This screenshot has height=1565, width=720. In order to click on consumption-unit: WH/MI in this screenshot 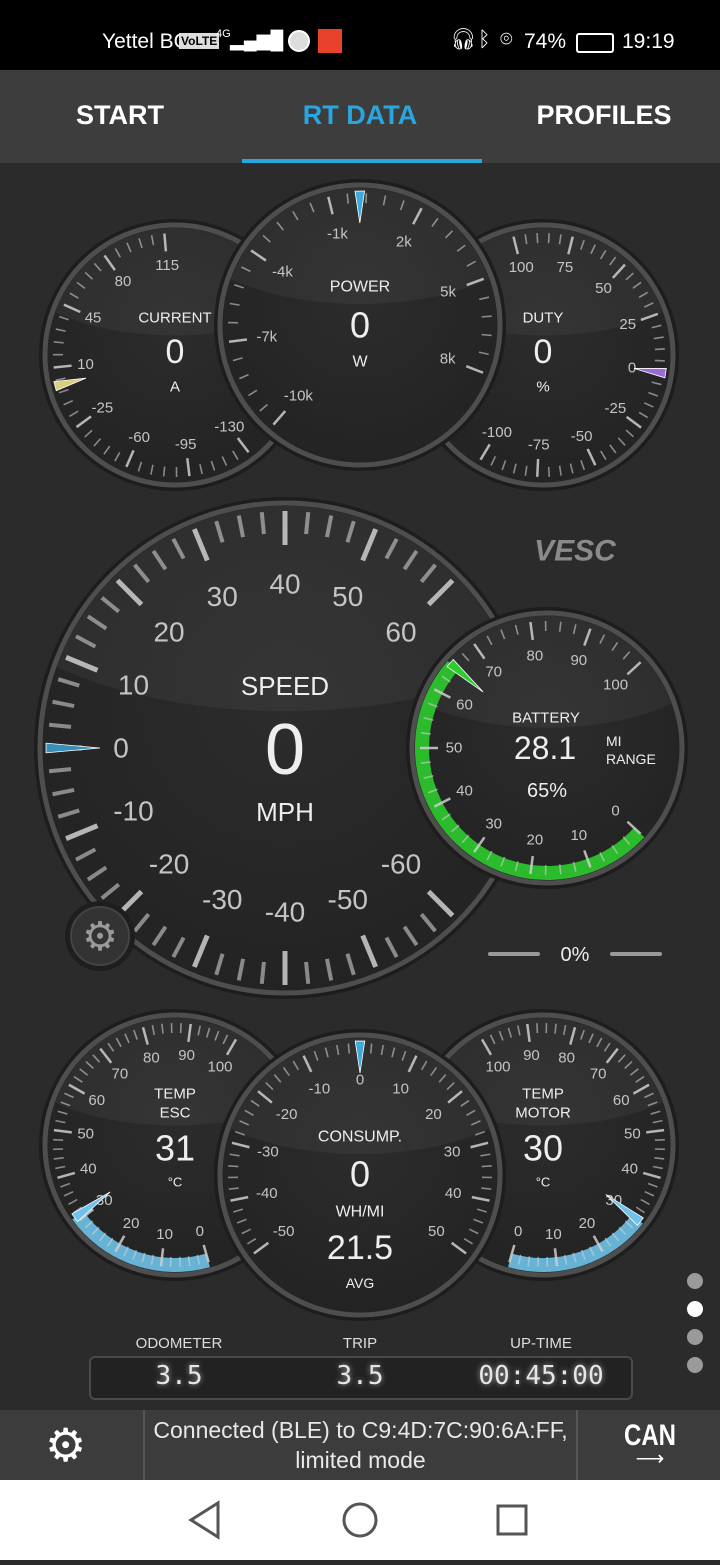, I will do `click(360, 1212)`.